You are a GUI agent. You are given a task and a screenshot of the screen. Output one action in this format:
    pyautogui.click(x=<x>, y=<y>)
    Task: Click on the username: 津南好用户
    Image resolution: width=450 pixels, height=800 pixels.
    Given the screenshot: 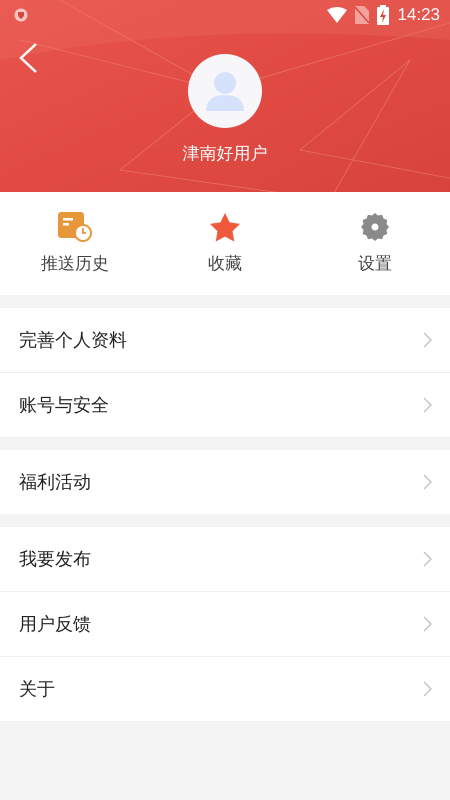 What is the action you would take?
    pyautogui.click(x=225, y=154)
    